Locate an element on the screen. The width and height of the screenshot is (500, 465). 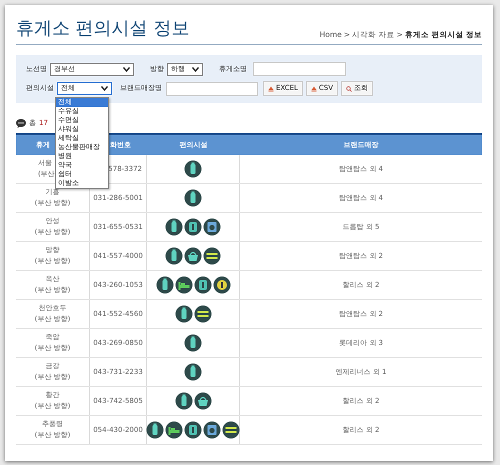
rest-area-field is located at coordinates (299, 69).